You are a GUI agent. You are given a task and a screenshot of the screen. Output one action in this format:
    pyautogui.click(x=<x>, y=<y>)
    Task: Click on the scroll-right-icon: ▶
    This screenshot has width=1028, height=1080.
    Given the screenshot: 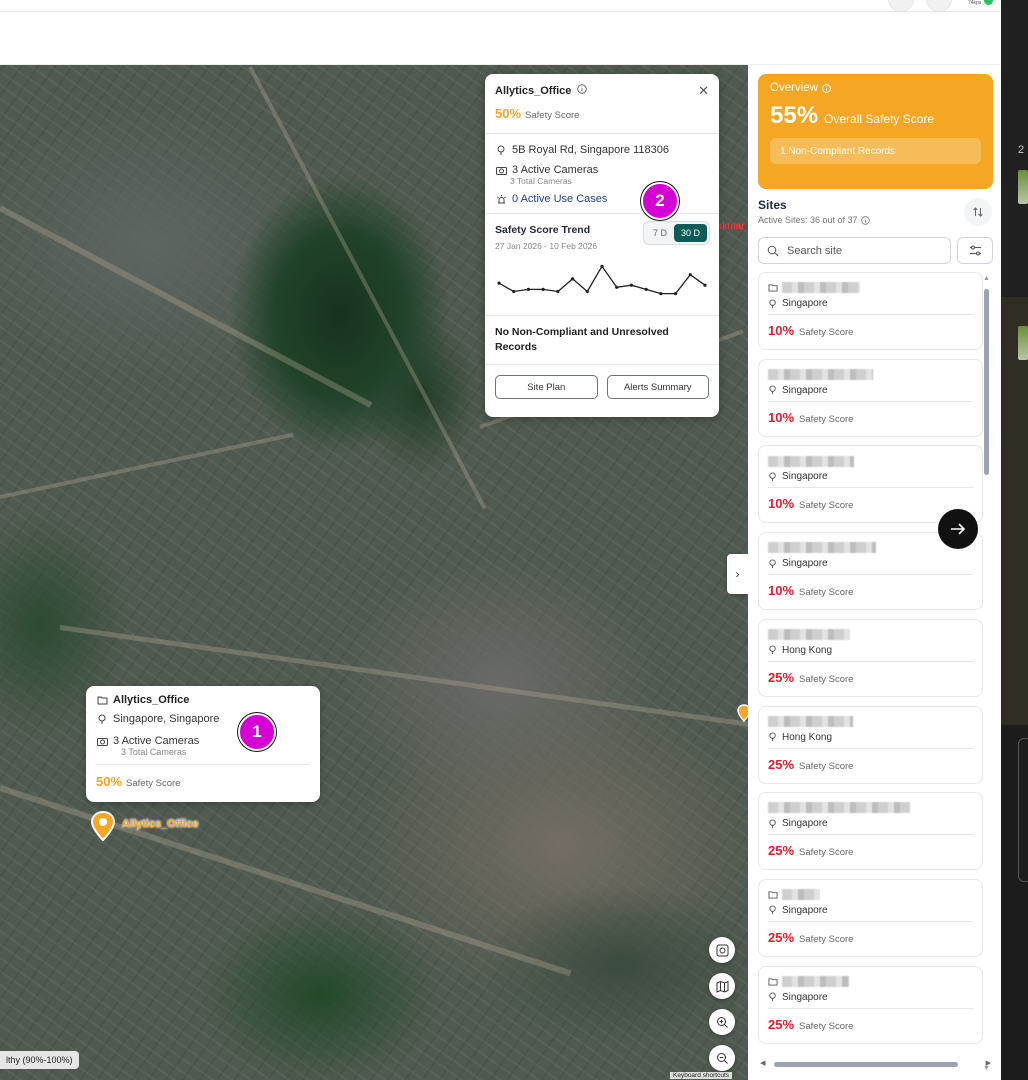 What is the action you would take?
    pyautogui.click(x=988, y=1063)
    